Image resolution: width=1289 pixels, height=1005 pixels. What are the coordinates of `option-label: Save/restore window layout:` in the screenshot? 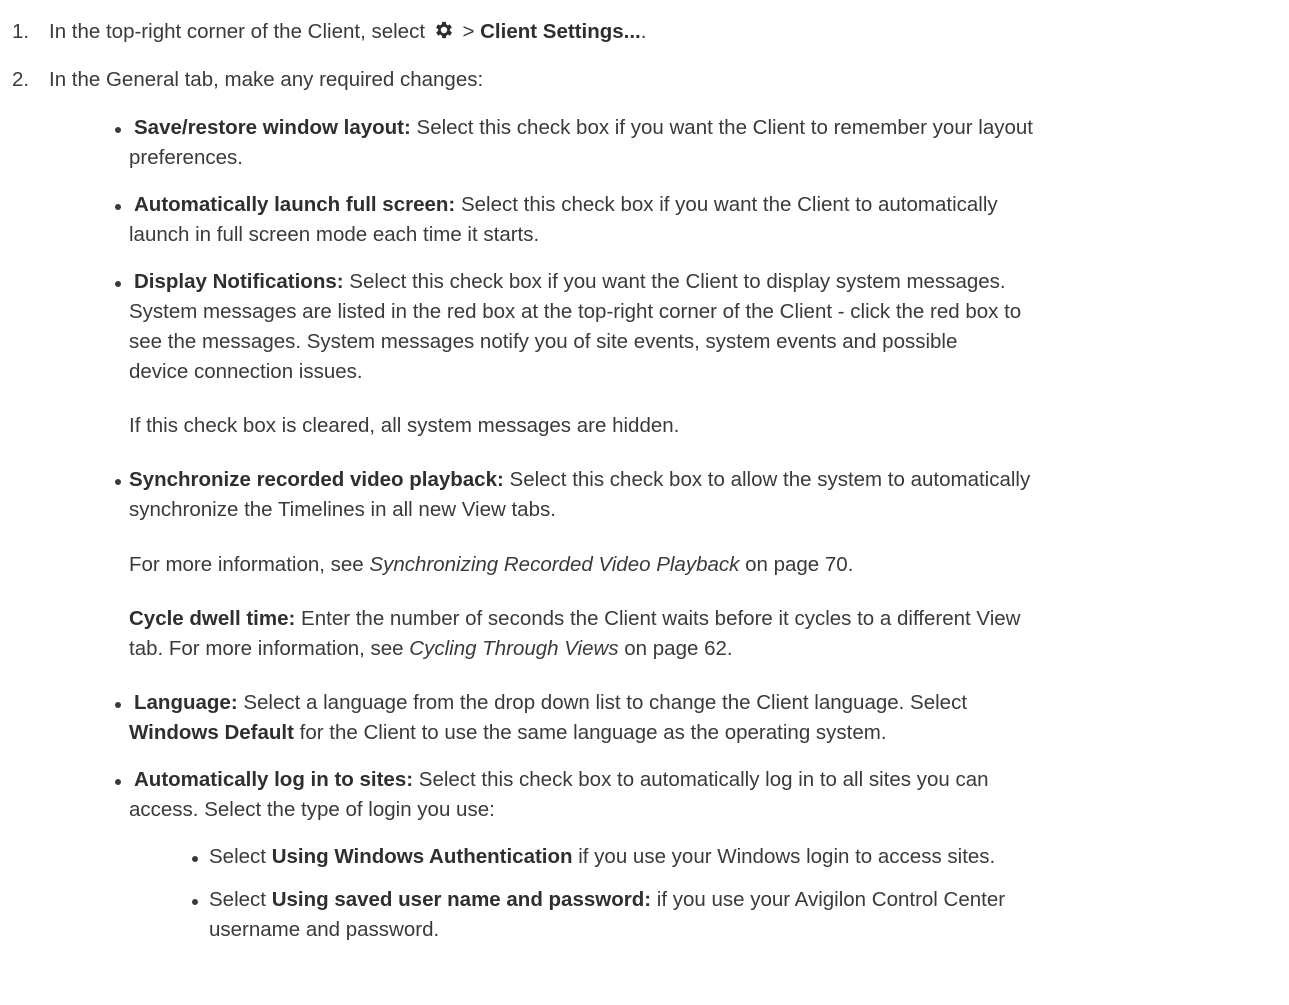 It's located at (272, 127).